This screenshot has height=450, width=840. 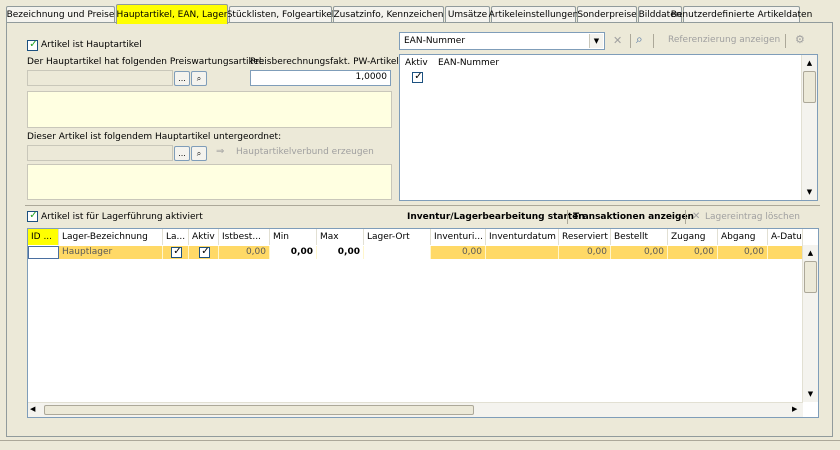 I want to click on close-icon: ✕, so click(x=617, y=40).